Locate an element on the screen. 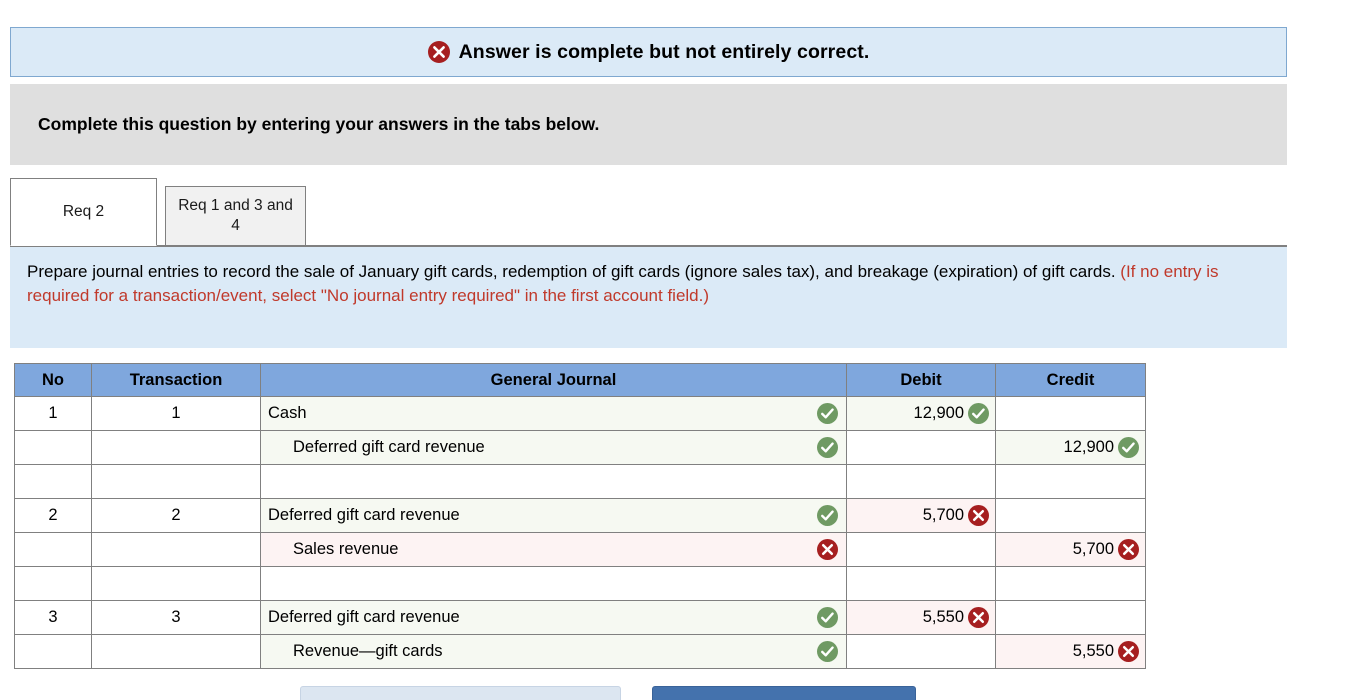  table-row: Deferred gift card revenue 12,900 is located at coordinates (580, 447).